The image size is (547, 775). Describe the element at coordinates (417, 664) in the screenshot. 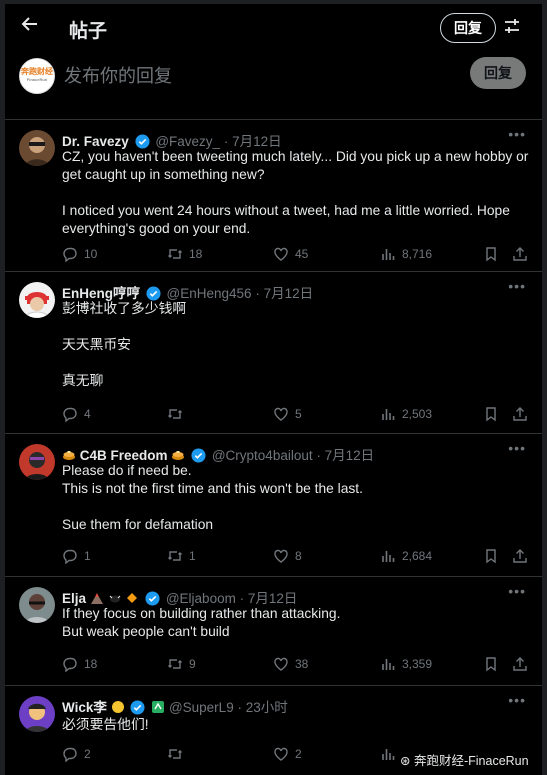

I see `view-count: 3,359` at that location.